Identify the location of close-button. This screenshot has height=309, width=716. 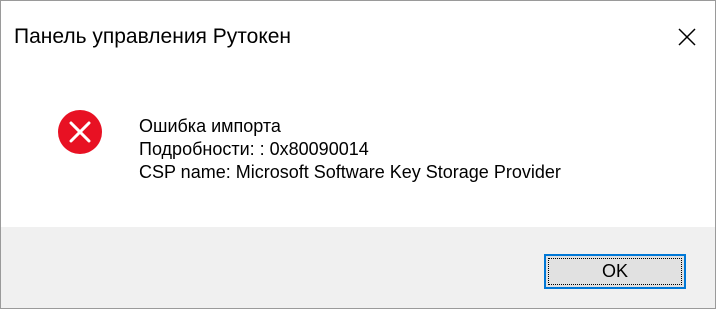
(687, 37).